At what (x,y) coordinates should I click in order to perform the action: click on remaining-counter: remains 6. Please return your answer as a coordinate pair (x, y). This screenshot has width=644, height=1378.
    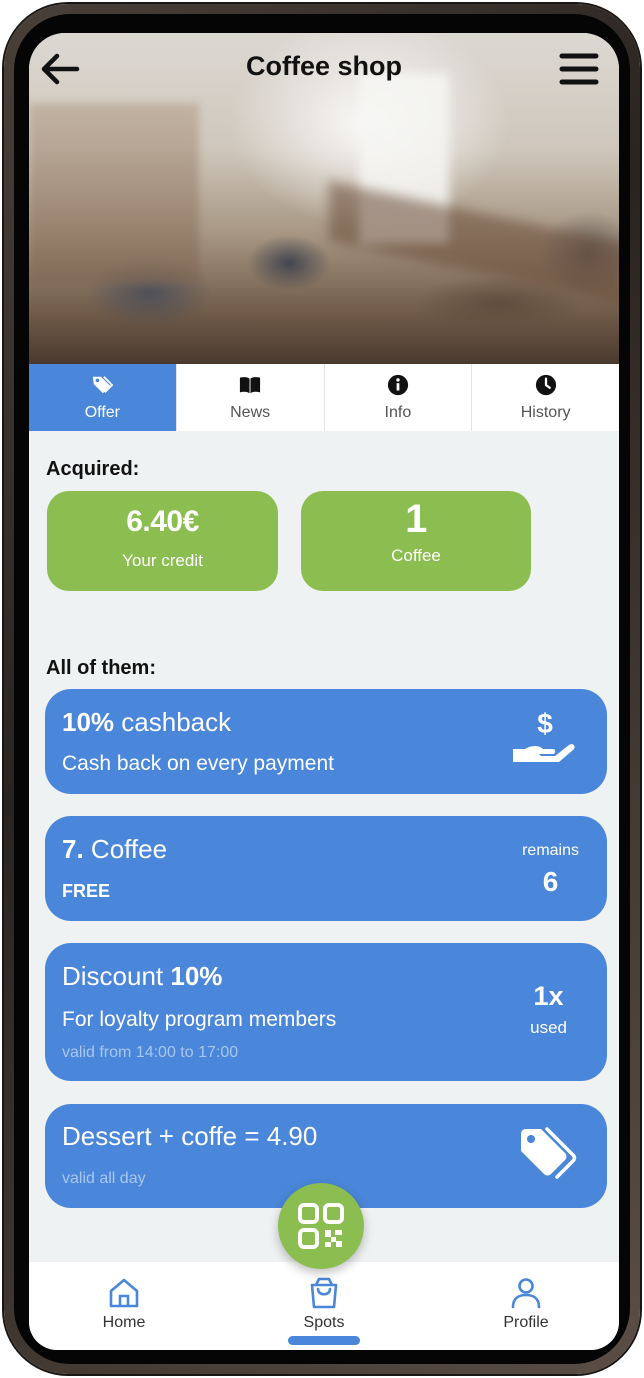
    Looking at the image, I should click on (550, 870).